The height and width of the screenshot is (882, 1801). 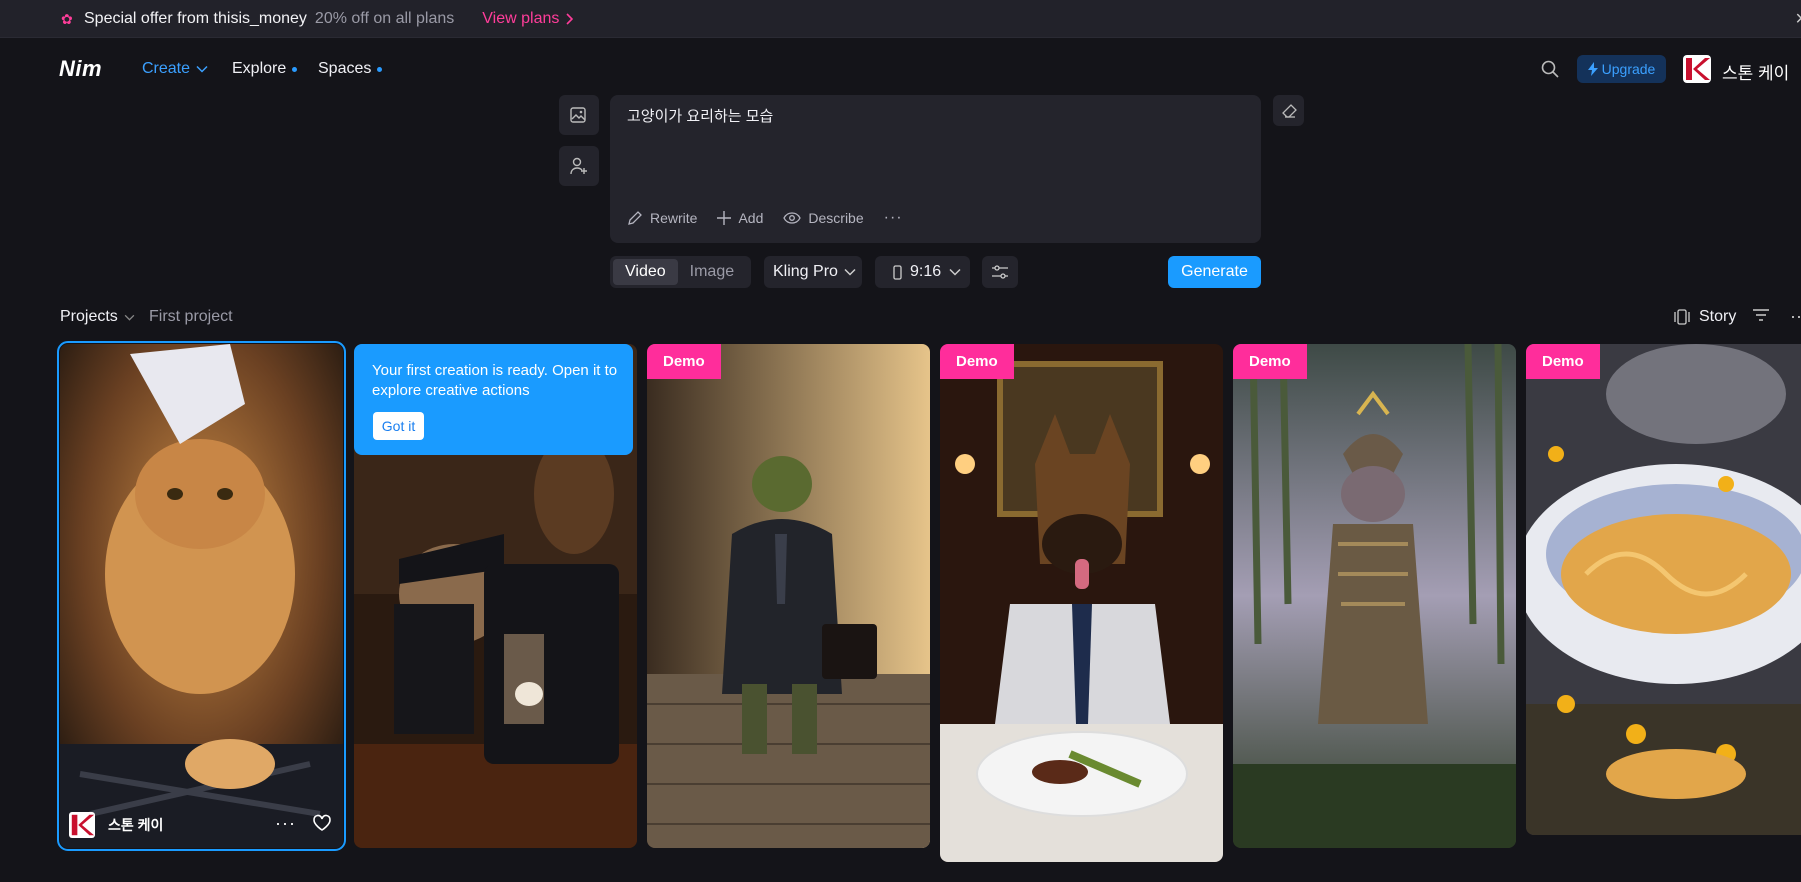 What do you see at coordinates (724, 218) in the screenshot?
I see `plus-icon` at bounding box center [724, 218].